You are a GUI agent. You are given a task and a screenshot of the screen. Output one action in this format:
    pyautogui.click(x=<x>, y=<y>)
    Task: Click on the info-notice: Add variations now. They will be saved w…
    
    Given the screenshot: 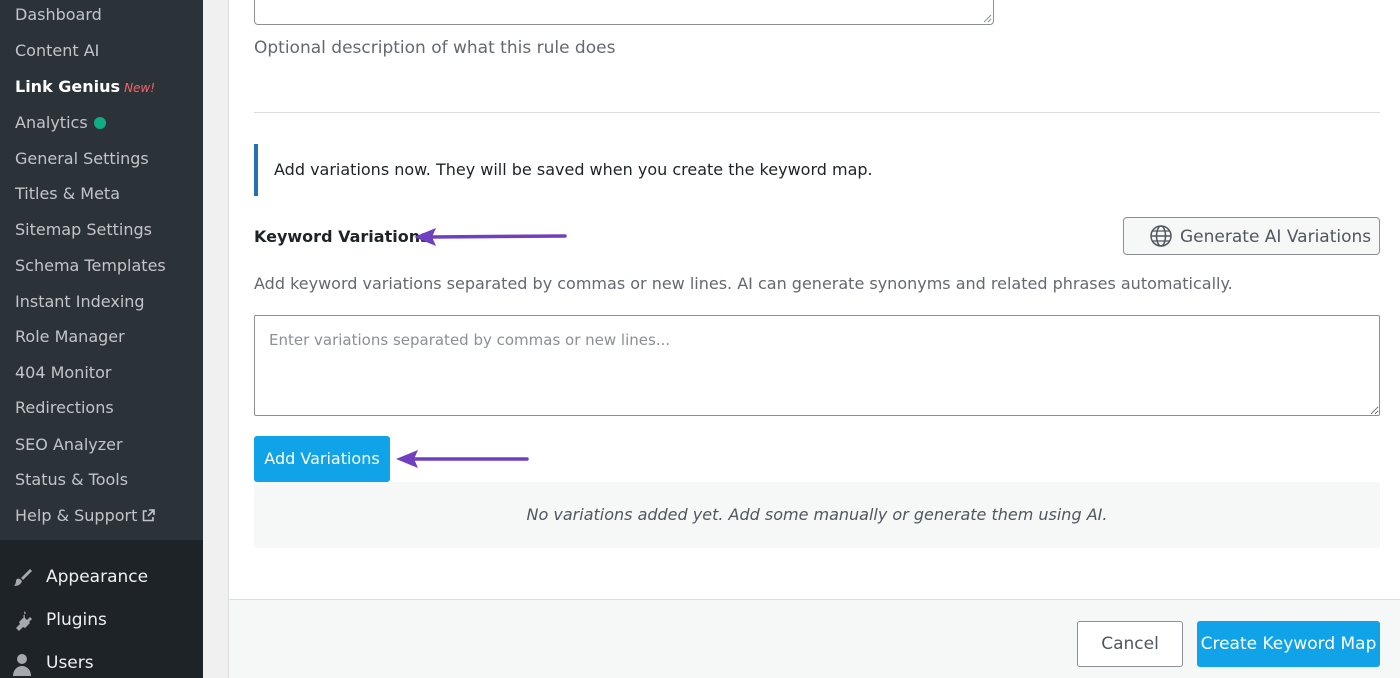 What is the action you would take?
    pyautogui.click(x=604, y=170)
    